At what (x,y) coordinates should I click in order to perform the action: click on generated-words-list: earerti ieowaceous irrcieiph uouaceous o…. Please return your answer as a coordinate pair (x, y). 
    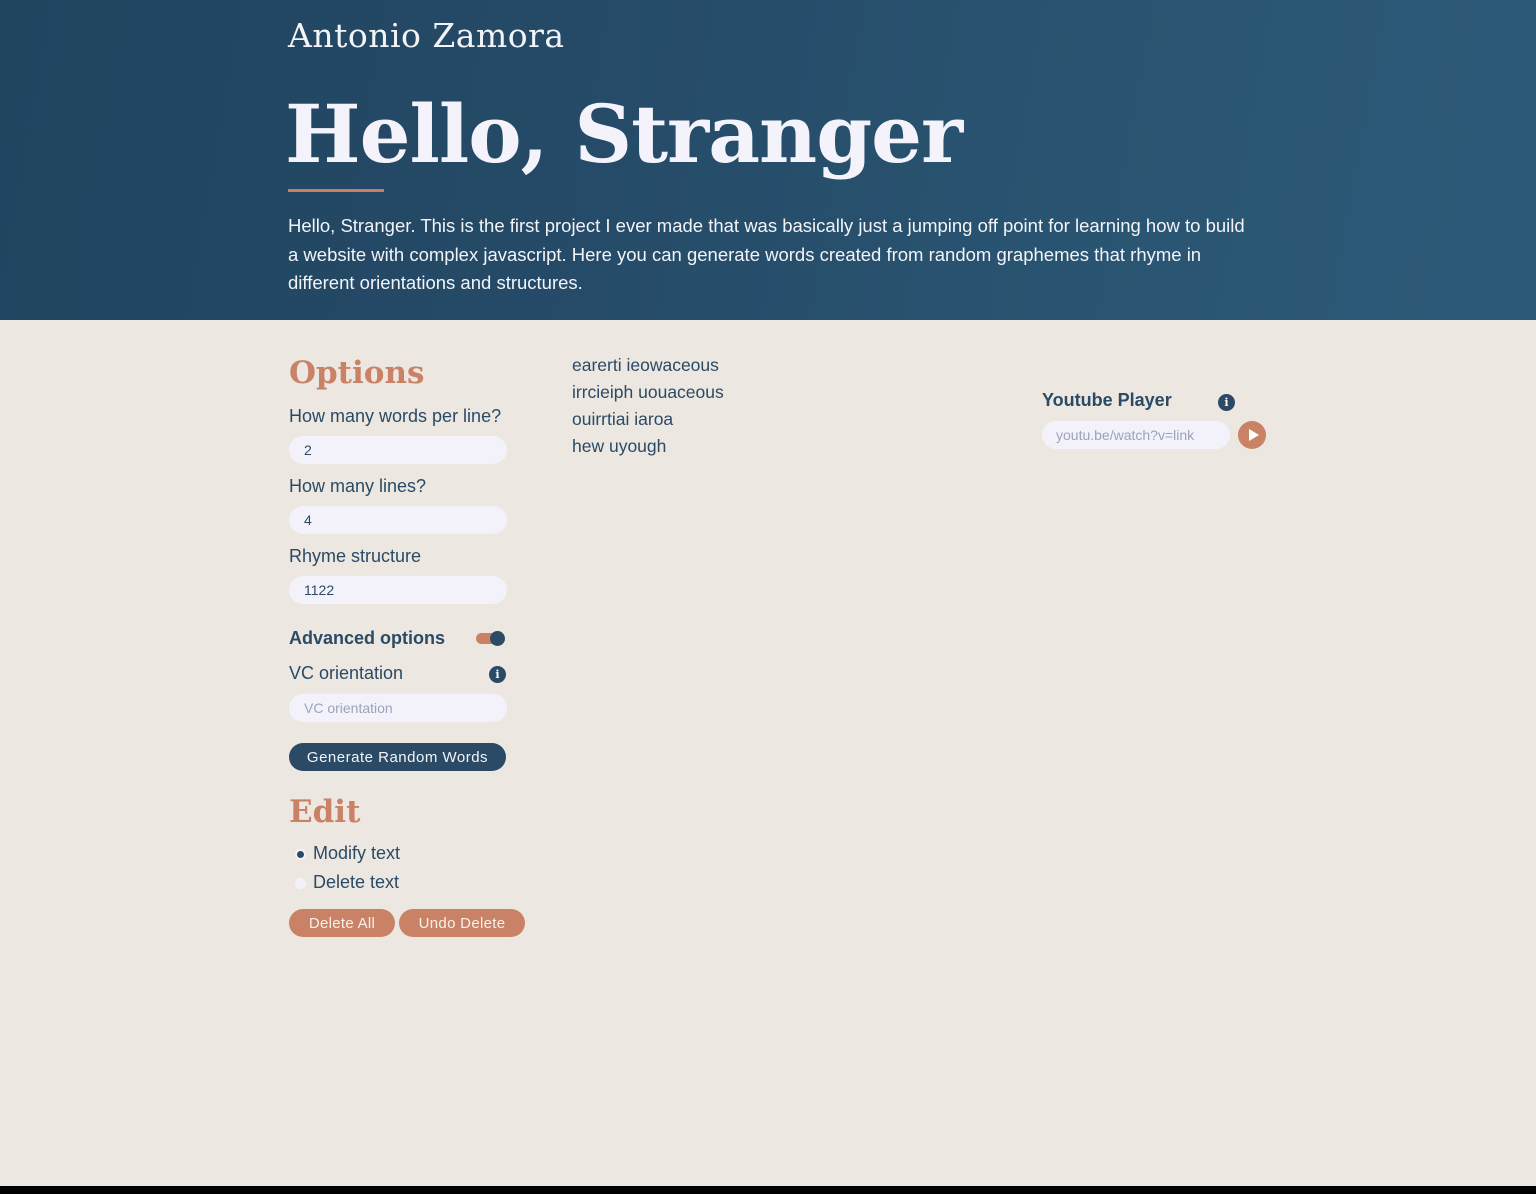
    Looking at the image, I should click on (648, 406).